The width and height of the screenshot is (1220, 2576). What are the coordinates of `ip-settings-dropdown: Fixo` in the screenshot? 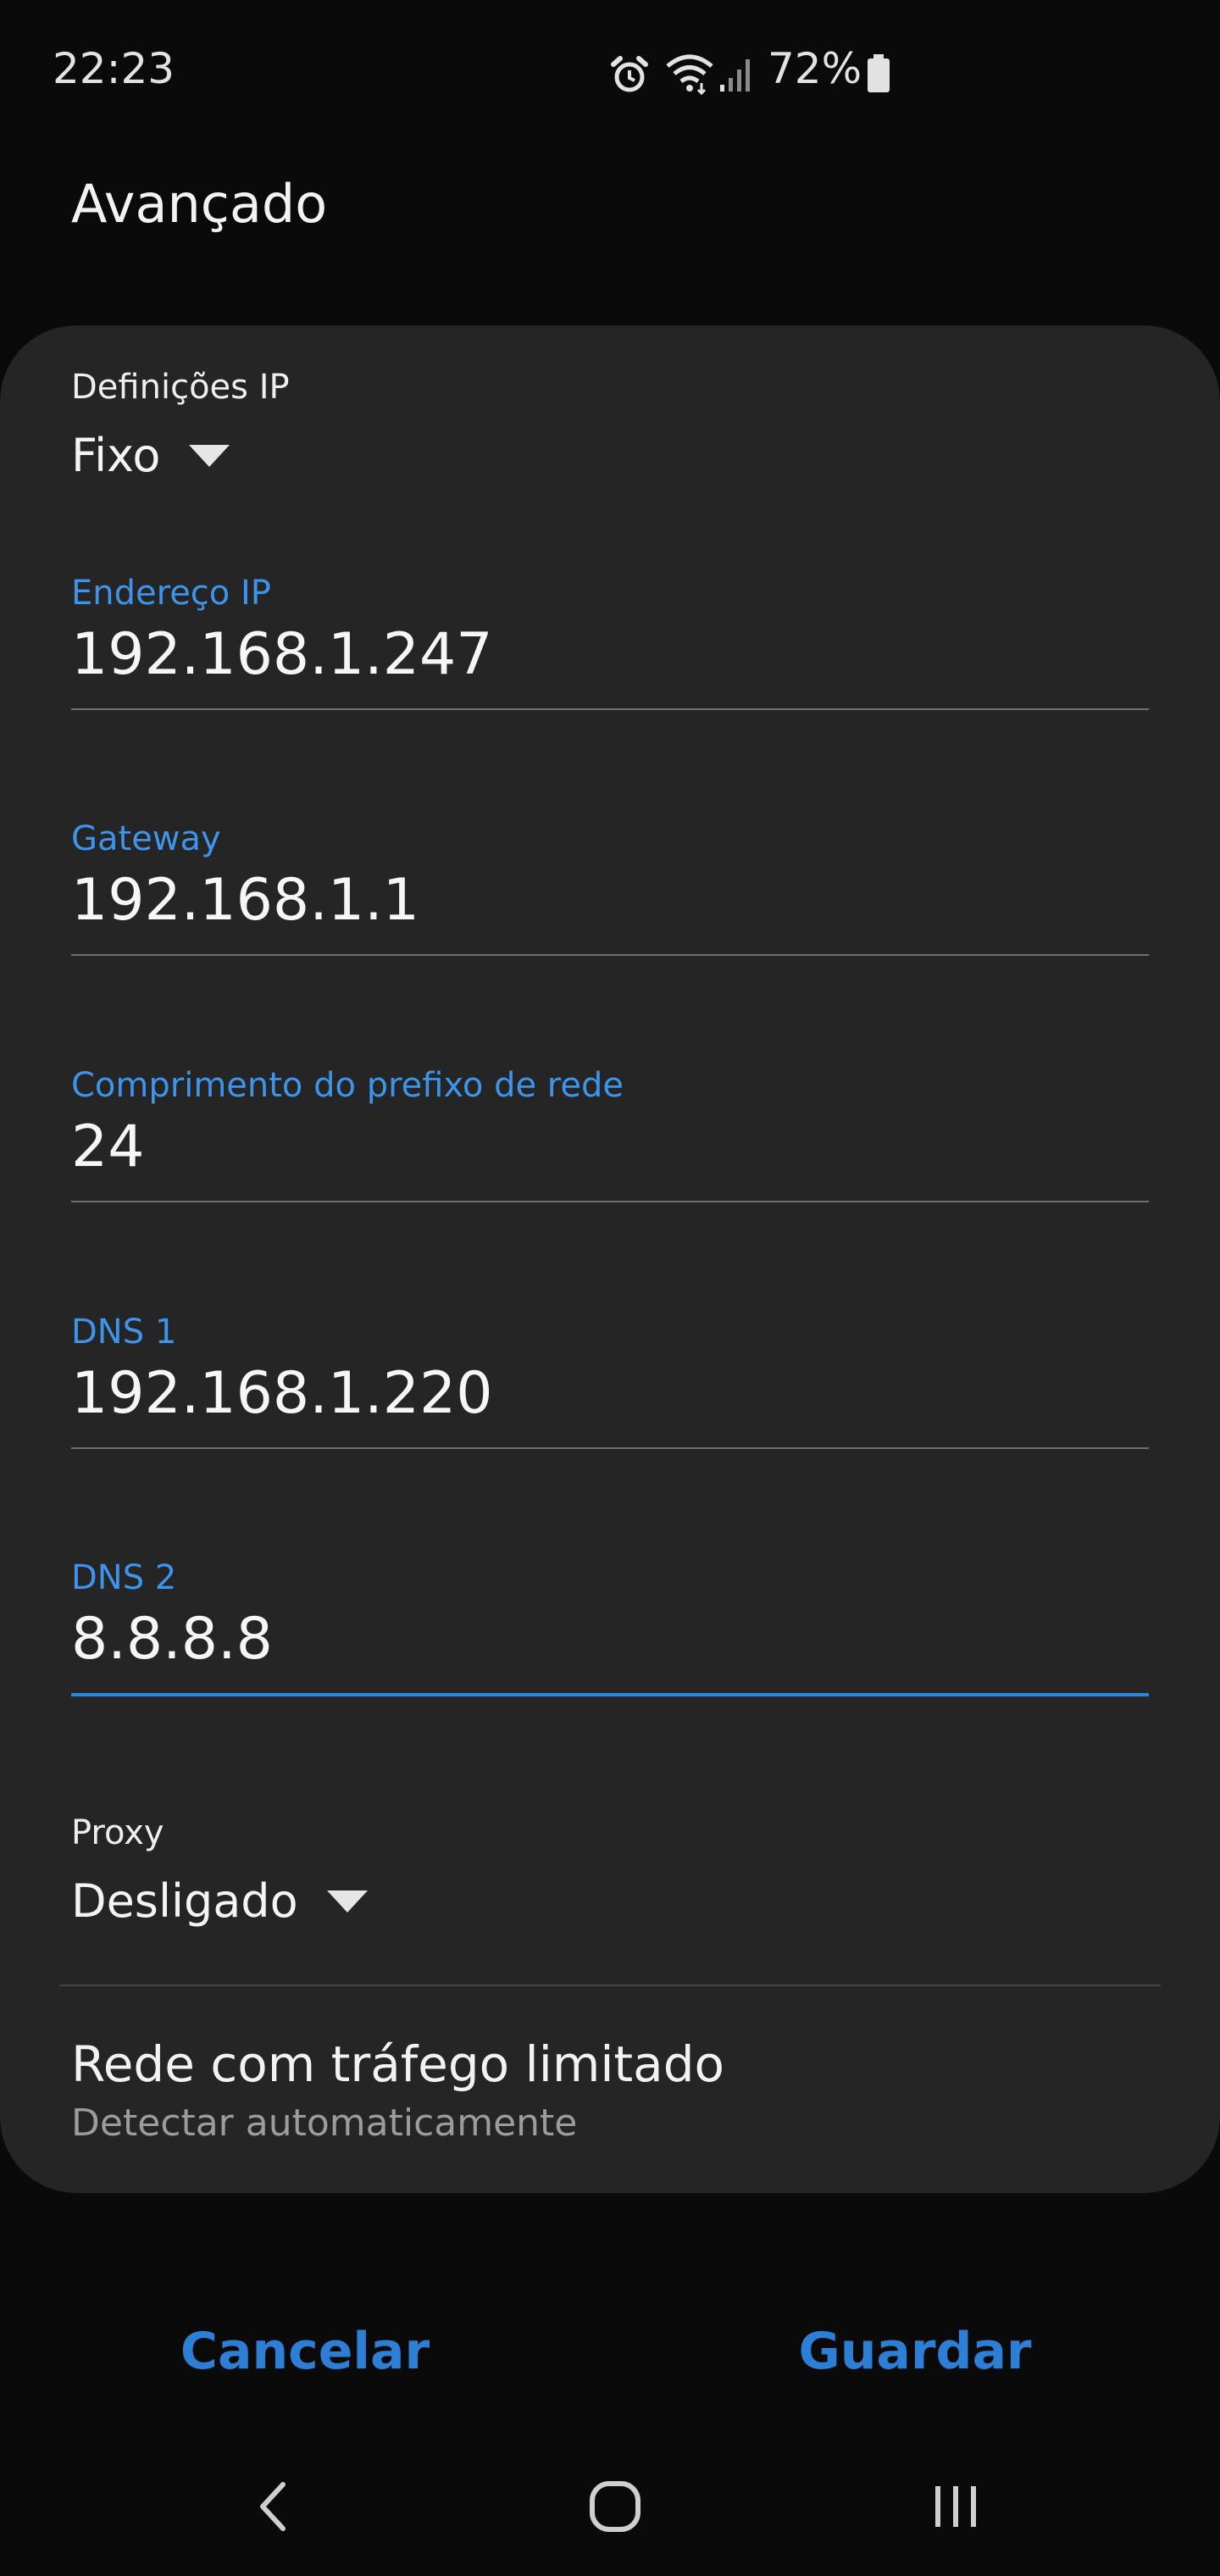 It's located at (150, 455).